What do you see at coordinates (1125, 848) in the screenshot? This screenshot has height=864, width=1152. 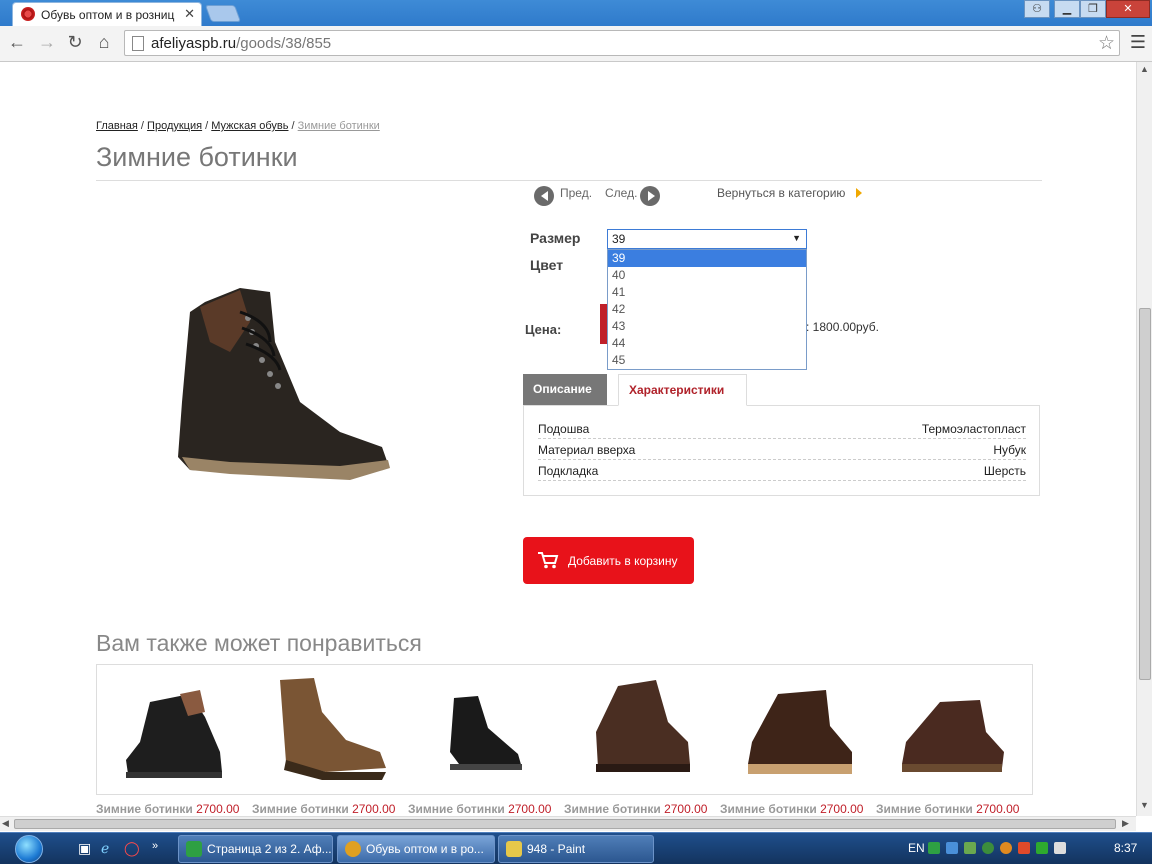 I see `taskbar-clock: 8:37` at bounding box center [1125, 848].